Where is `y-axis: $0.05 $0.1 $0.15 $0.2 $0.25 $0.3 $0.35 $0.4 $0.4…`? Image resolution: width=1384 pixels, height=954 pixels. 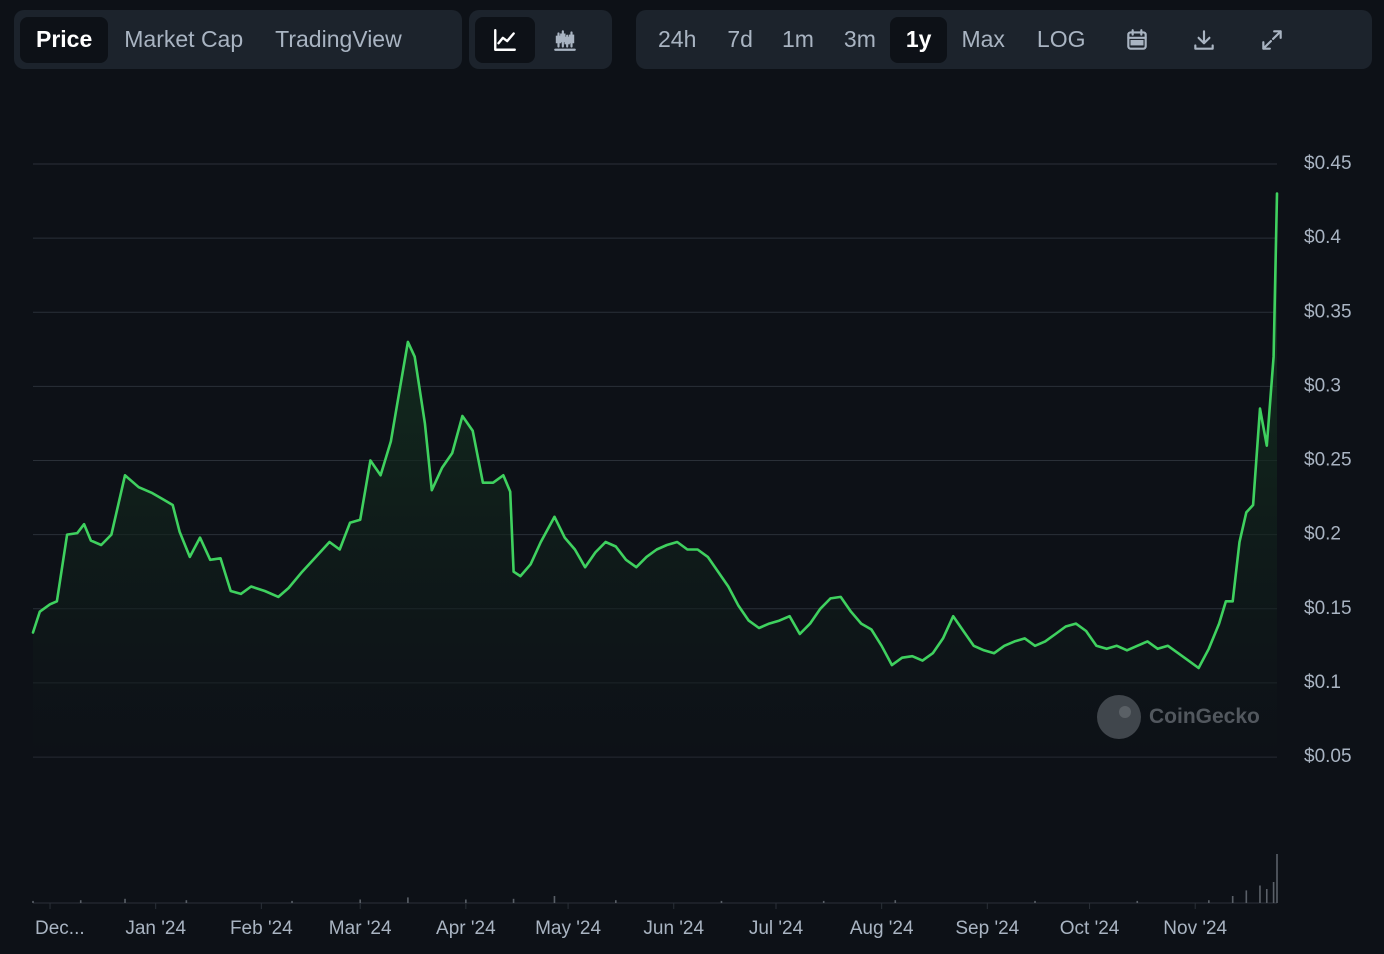 y-axis: $0.05 $0.1 $0.15 $0.2 $0.25 $0.3 $0.35 $0.4 $0.4… is located at coordinates (1328, 460).